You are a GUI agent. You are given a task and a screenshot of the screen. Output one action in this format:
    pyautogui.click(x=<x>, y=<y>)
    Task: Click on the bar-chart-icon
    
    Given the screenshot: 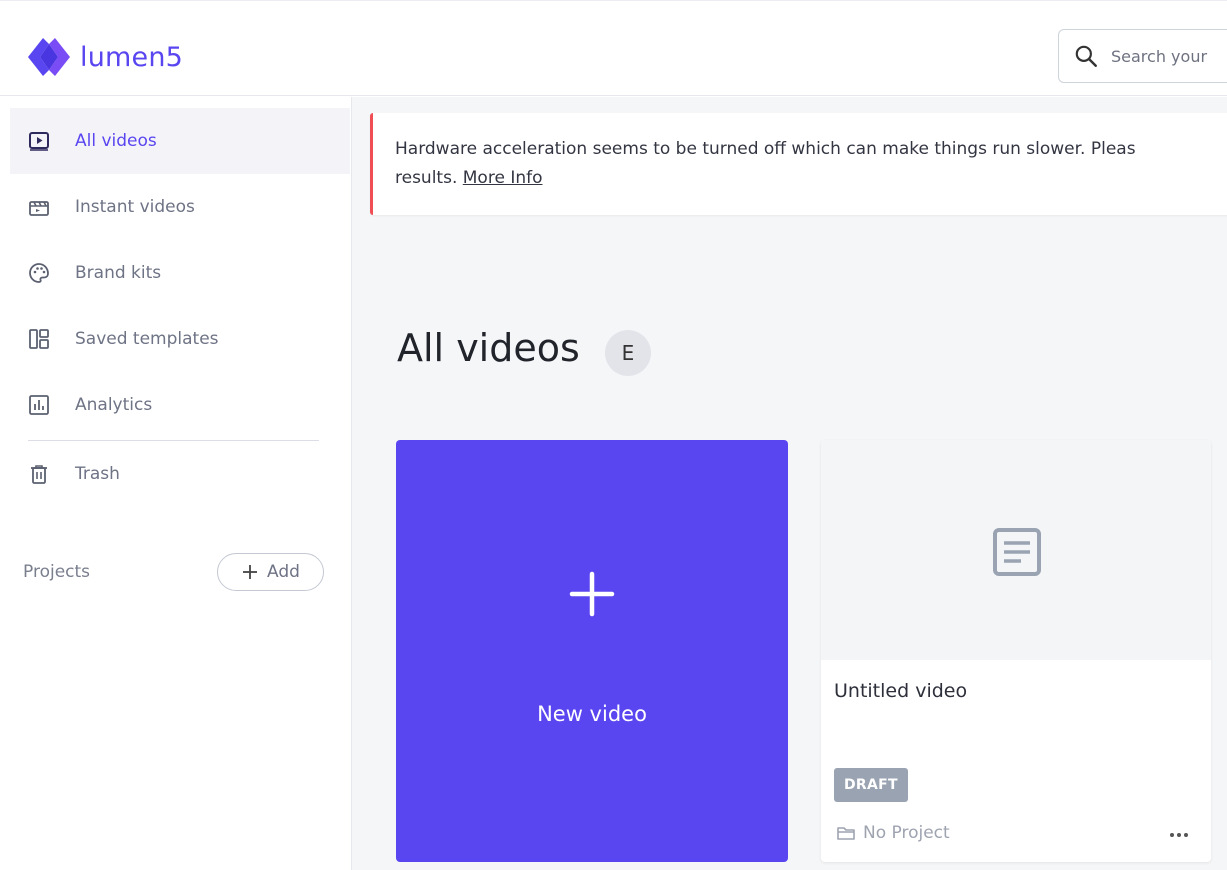 What is the action you would take?
    pyautogui.click(x=39, y=405)
    